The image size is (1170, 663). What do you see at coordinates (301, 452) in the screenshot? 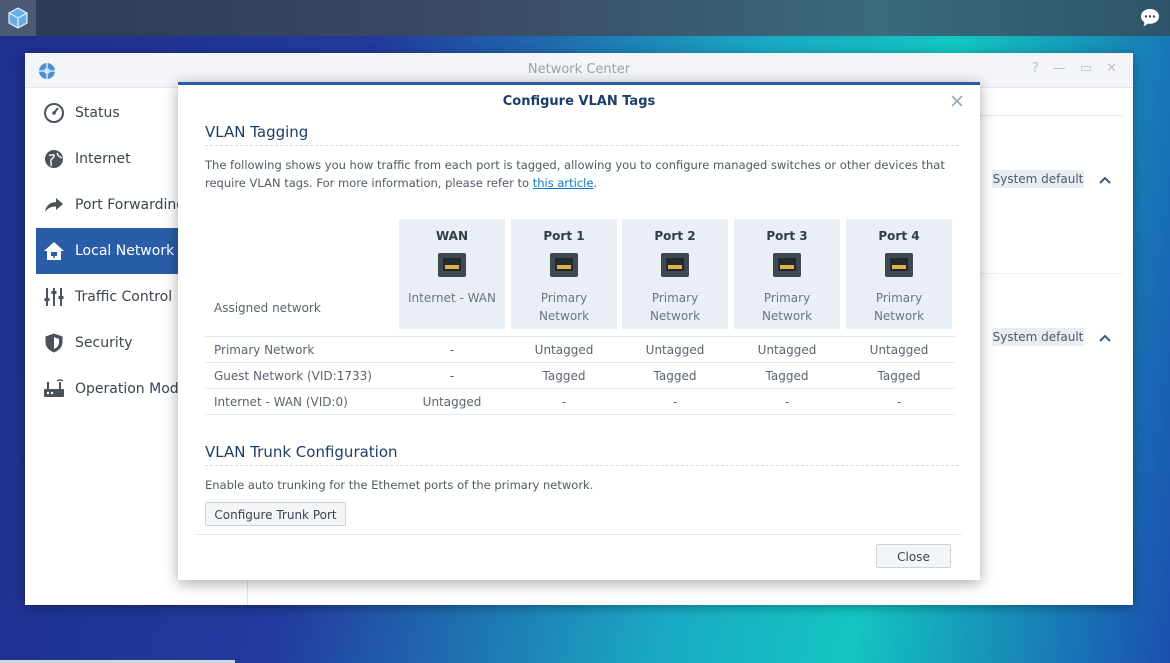
I see `vlan-trunk-heading: VLAN Trunk Configuration` at bounding box center [301, 452].